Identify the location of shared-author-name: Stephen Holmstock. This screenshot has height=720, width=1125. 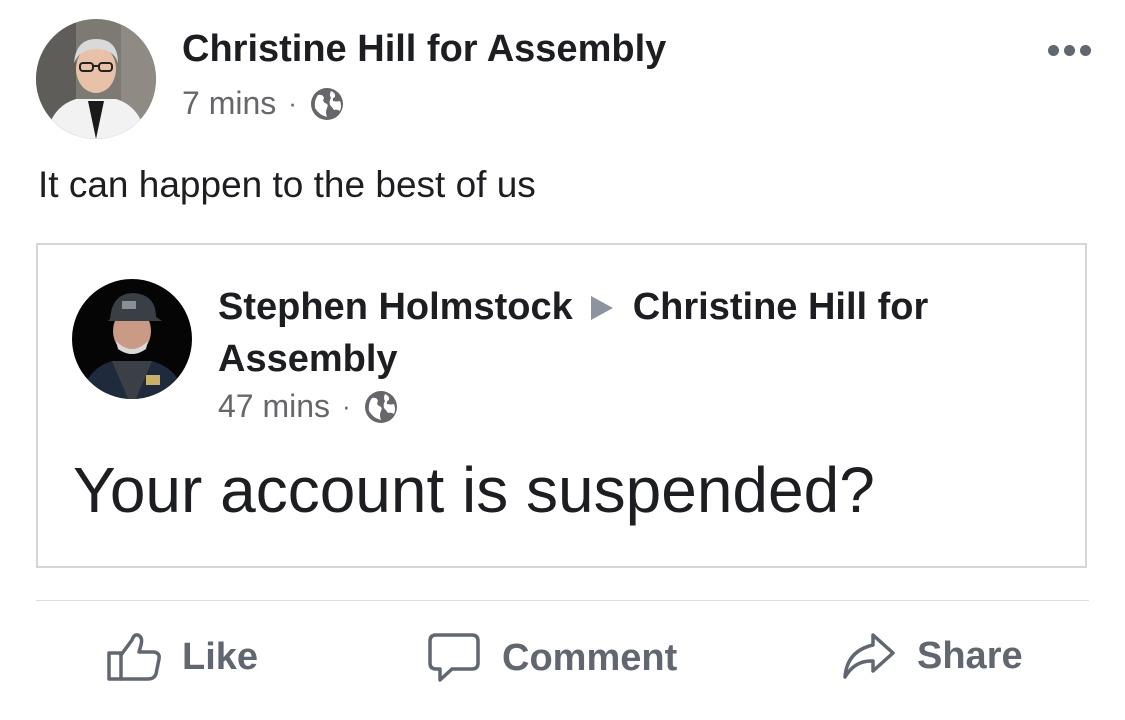
(395, 307).